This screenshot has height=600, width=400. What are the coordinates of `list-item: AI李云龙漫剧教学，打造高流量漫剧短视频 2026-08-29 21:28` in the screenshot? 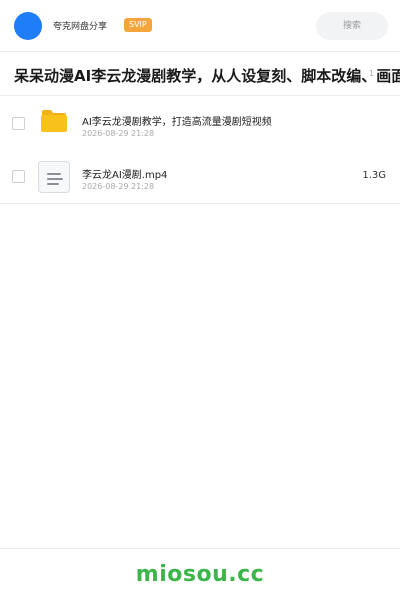 It's located at (200, 124).